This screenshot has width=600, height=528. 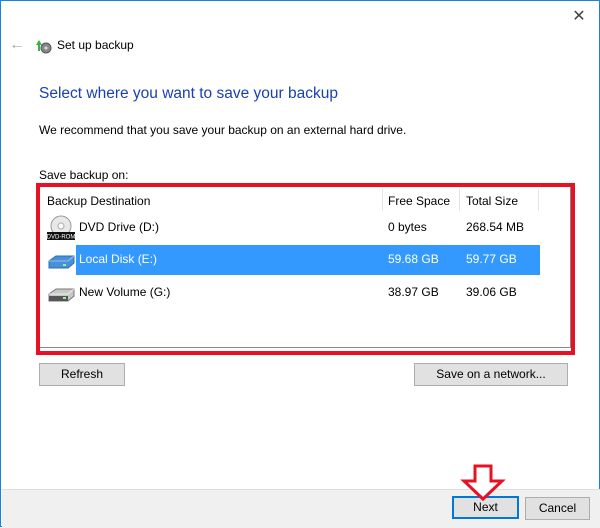 I want to click on destination-name: New Volume (G:), so click(x=125, y=292).